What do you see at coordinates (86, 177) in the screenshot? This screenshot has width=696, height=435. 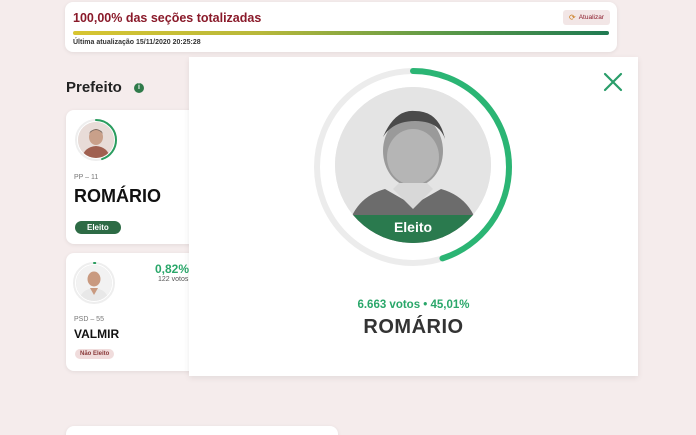 I see `candidate-party: PP – 11` at bounding box center [86, 177].